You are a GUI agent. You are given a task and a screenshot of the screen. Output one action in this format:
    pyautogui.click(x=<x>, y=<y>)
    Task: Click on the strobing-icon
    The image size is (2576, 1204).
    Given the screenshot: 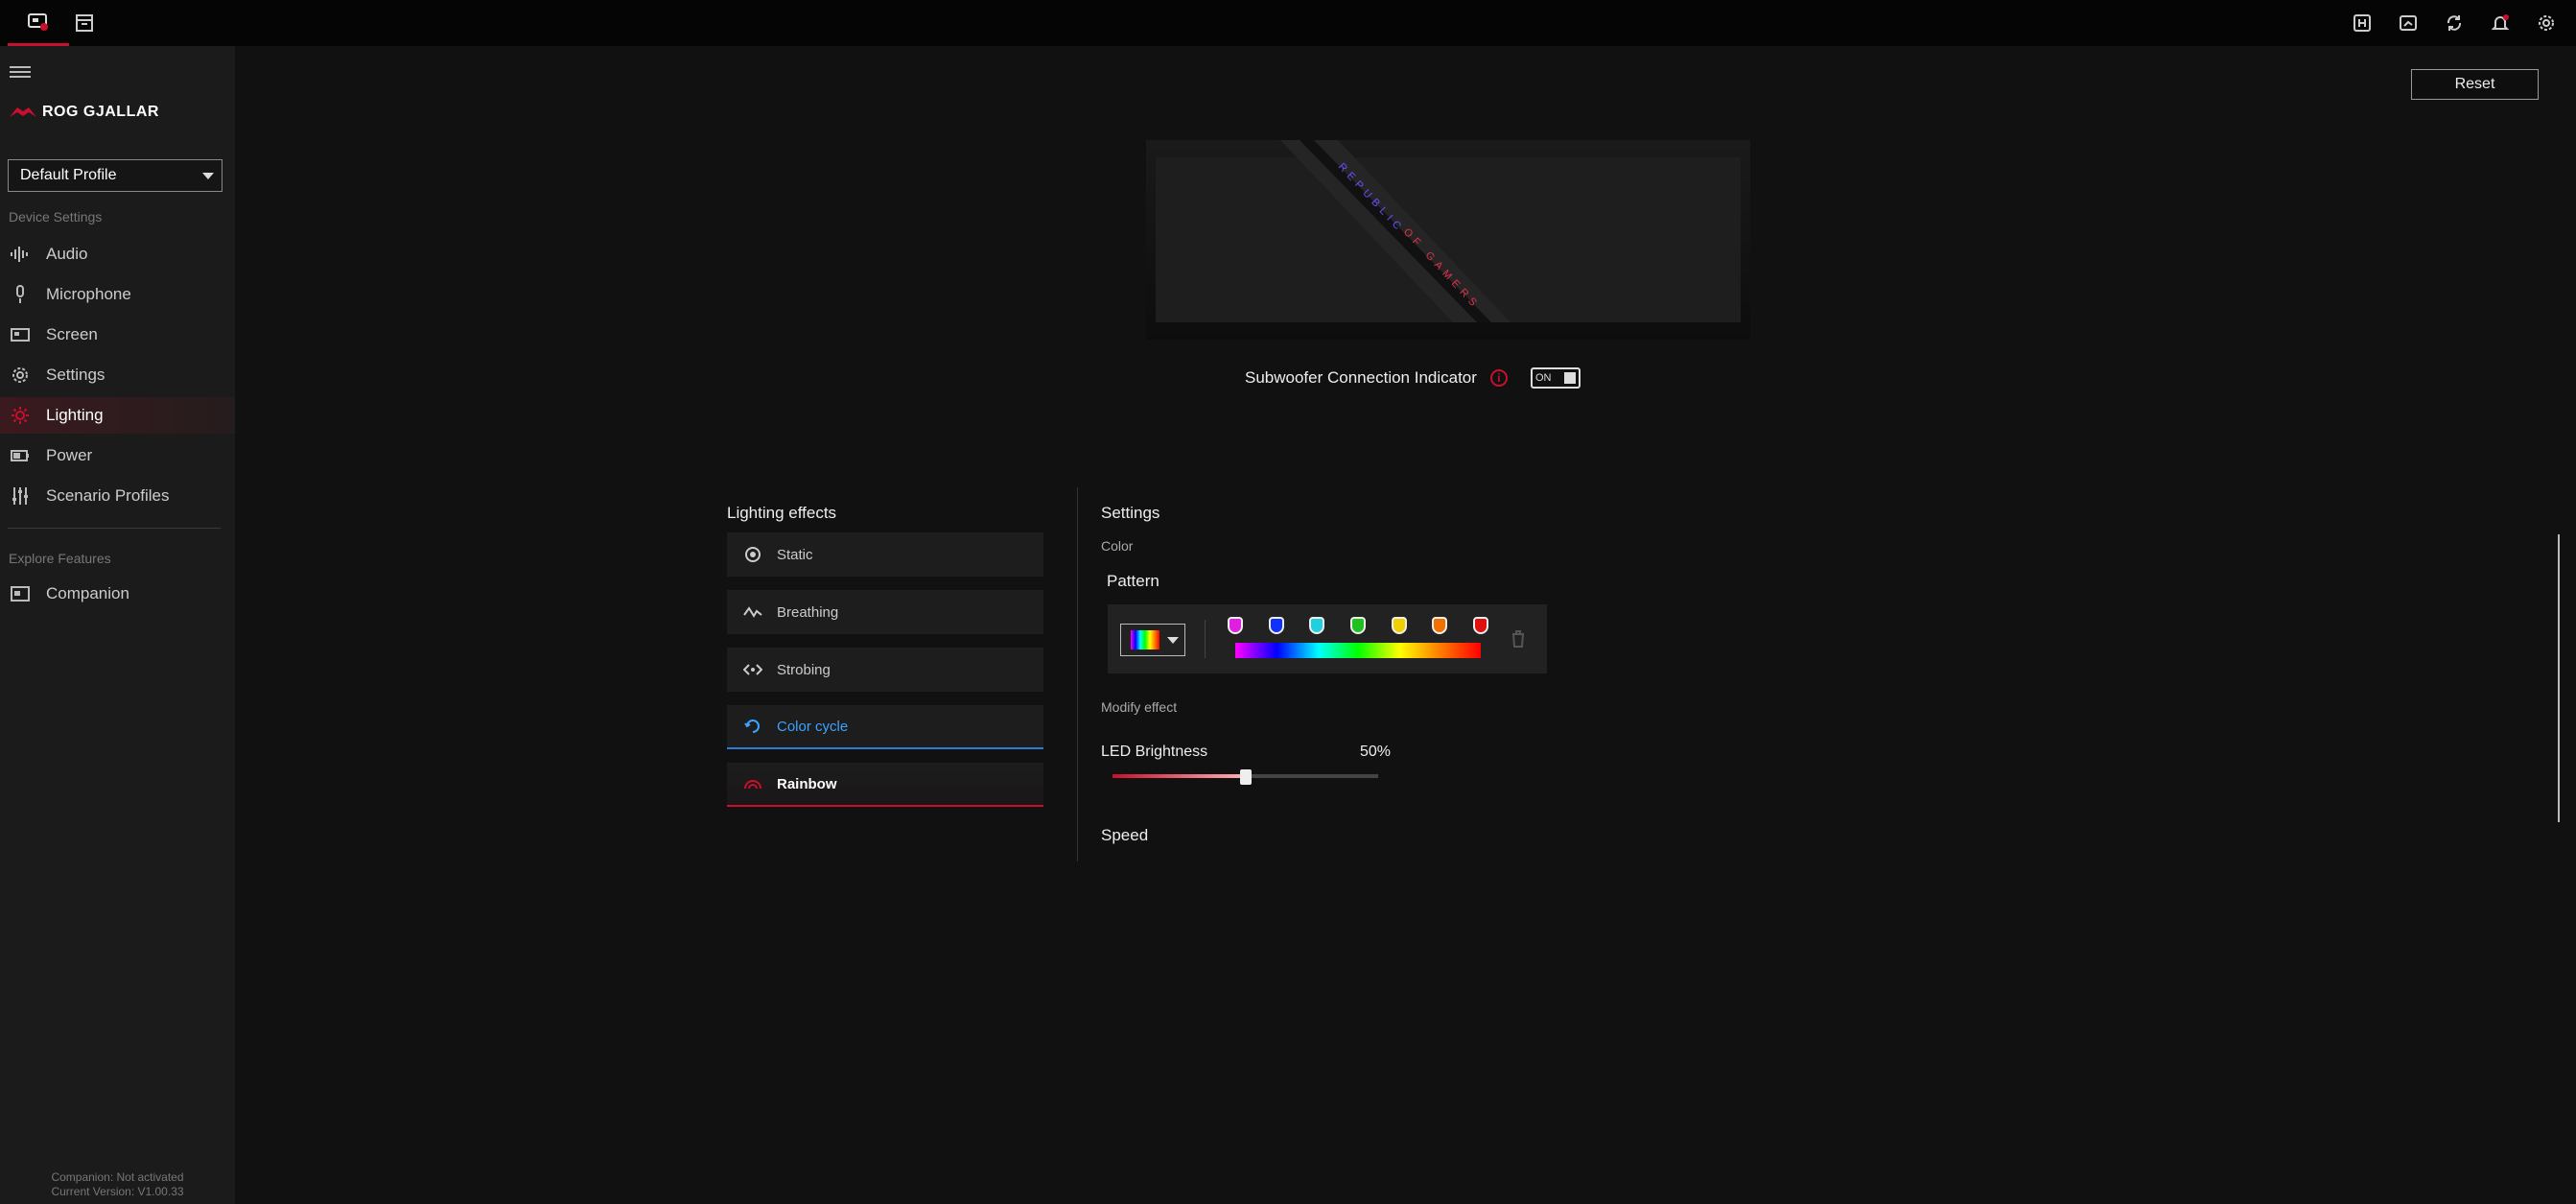 What is the action you would take?
    pyautogui.click(x=752, y=669)
    